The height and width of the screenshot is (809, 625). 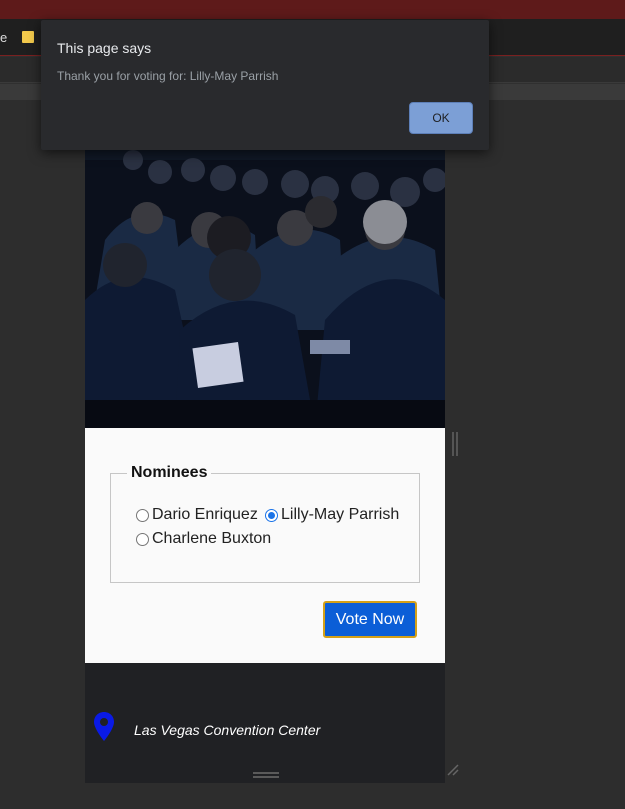 What do you see at coordinates (104, 726) in the screenshot?
I see `map-pin-icon` at bounding box center [104, 726].